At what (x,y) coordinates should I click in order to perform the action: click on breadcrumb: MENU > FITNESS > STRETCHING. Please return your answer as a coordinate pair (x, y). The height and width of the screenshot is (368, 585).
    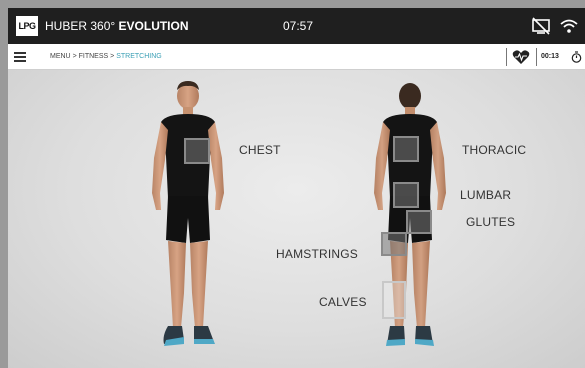
    Looking at the image, I should click on (106, 57).